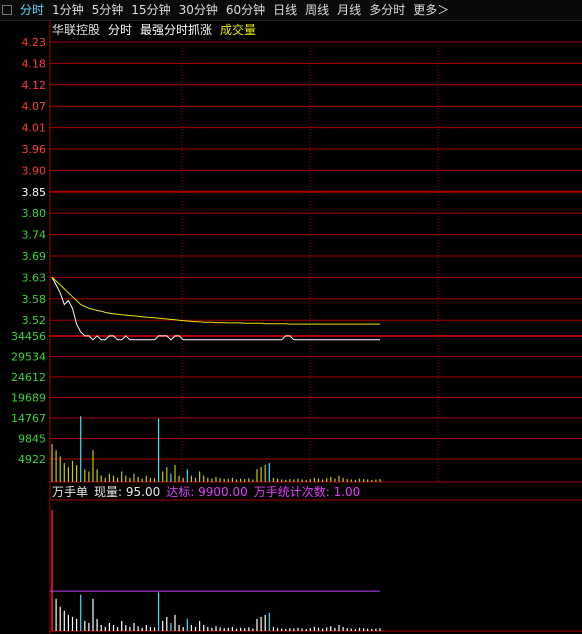 This screenshot has width=582, height=634. What do you see at coordinates (34, 320) in the screenshot?
I see `price-tick-label: 3.52` at bounding box center [34, 320].